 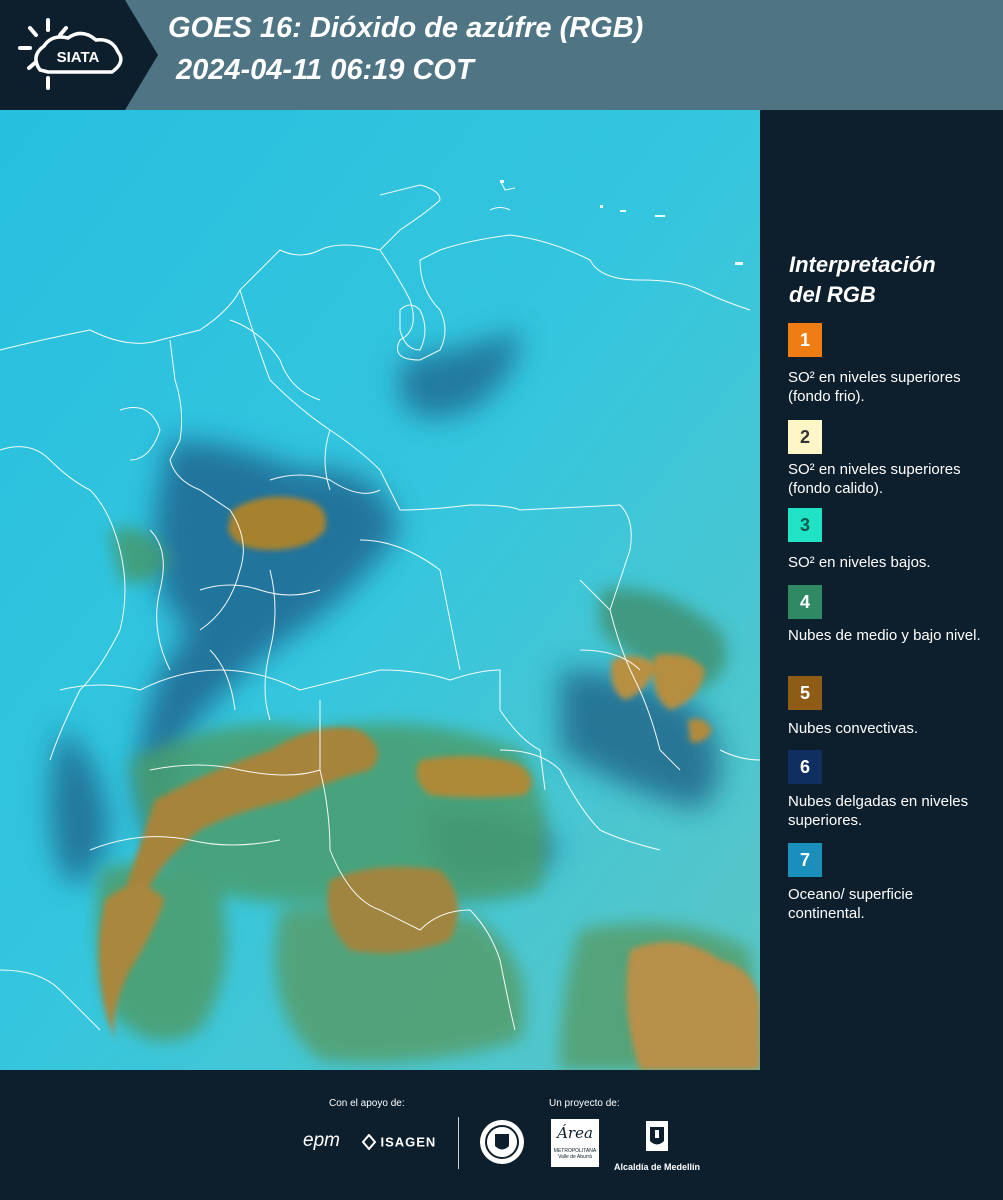 What do you see at coordinates (805, 437) in the screenshot?
I see `legend-swatch-2: 2` at bounding box center [805, 437].